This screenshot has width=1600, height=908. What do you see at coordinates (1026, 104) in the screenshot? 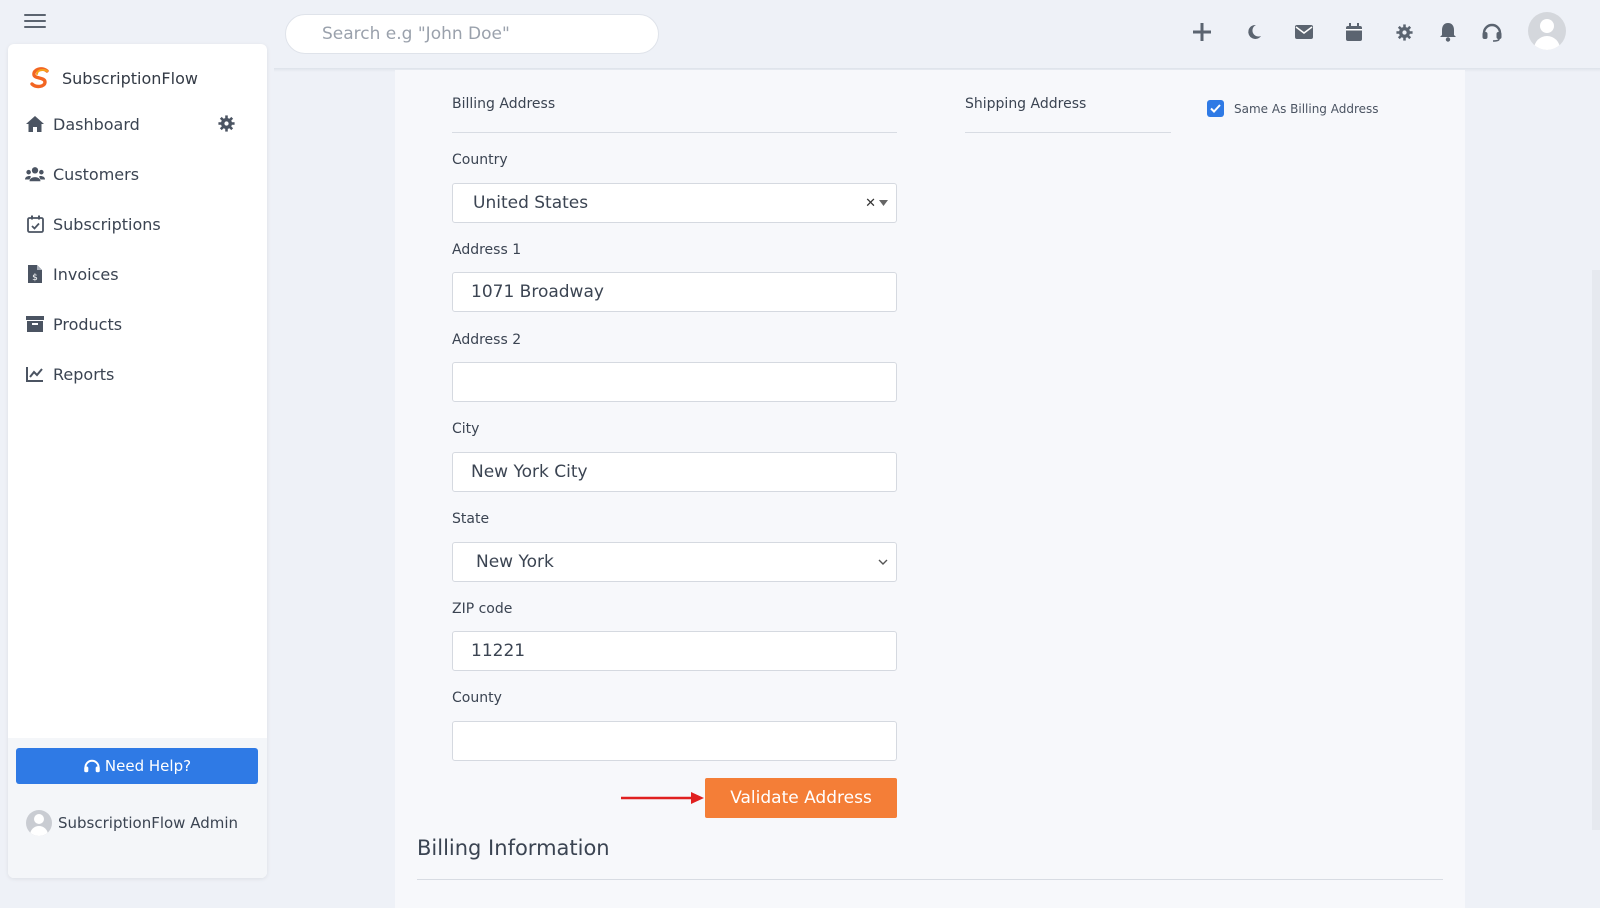
I see `shipping-address-heading: Shipping Address` at bounding box center [1026, 104].